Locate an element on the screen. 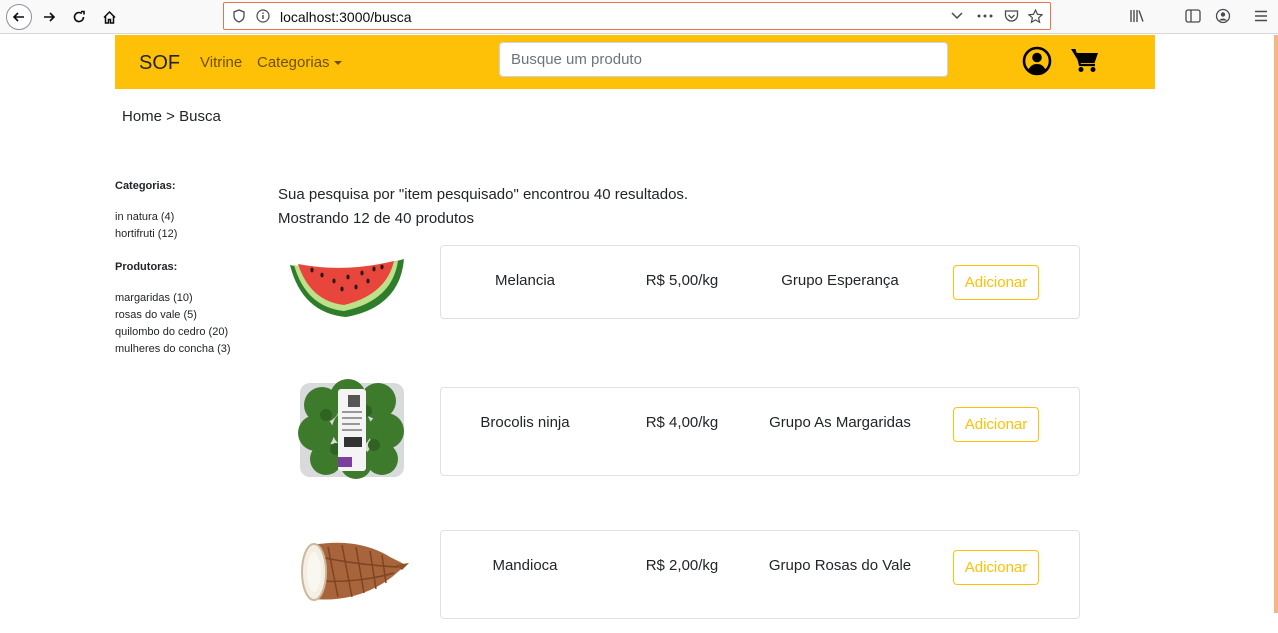 This screenshot has width=1278, height=633. info-icon is located at coordinates (263, 16).